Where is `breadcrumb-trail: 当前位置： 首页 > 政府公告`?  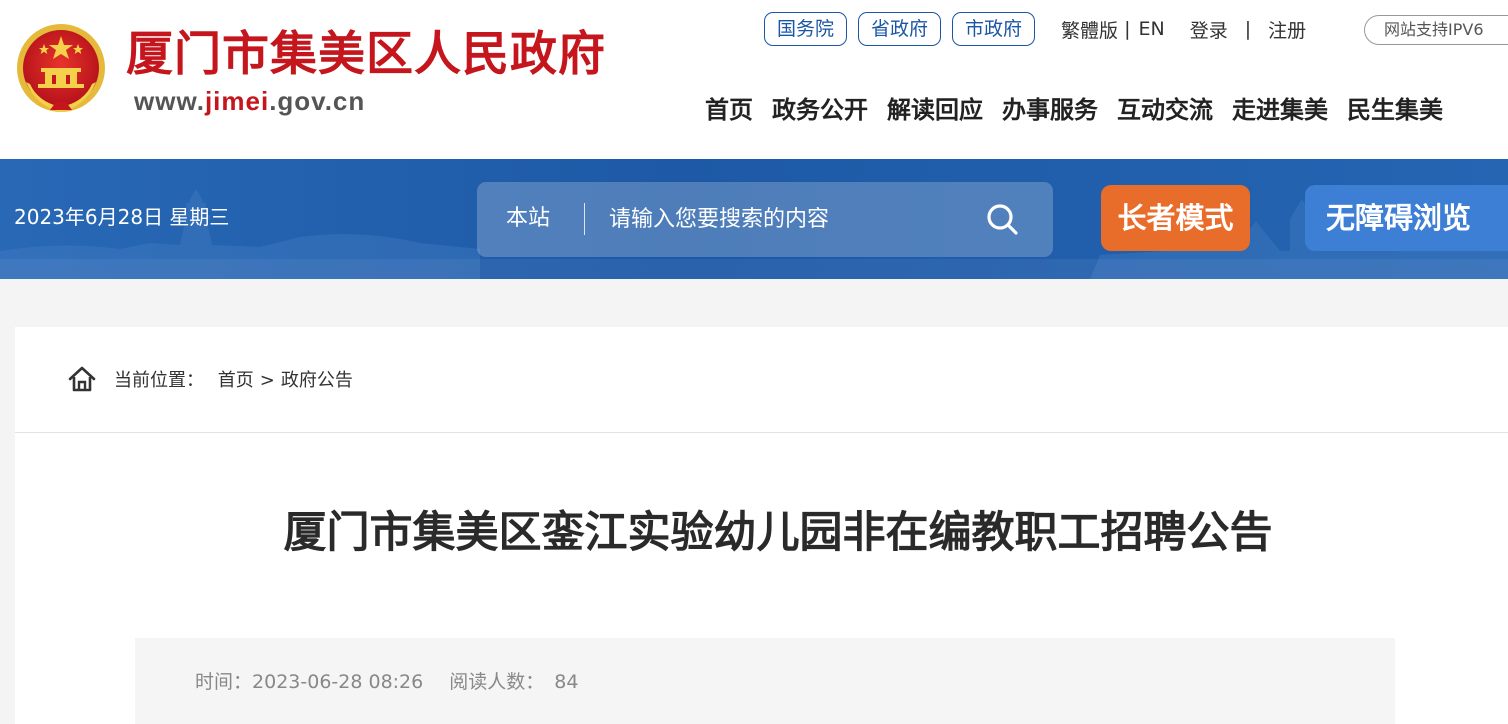
breadcrumb-trail: 当前位置： 首页 > 政府公告 is located at coordinates (233, 381).